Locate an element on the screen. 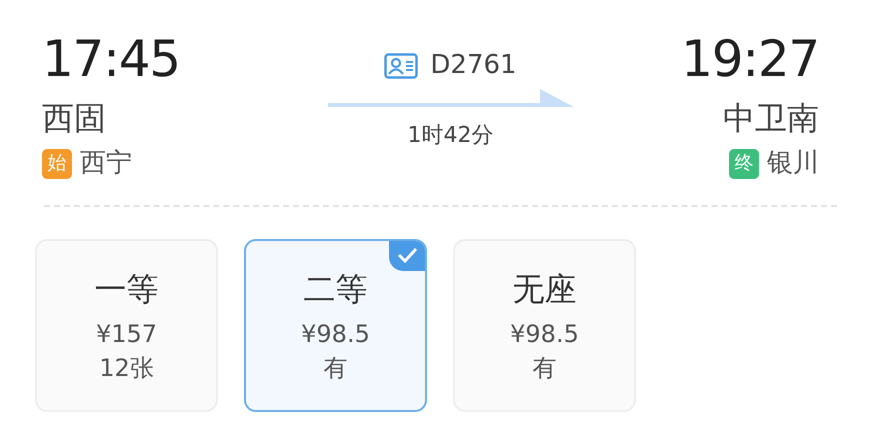  travel-duration: 1时42分 is located at coordinates (451, 136).